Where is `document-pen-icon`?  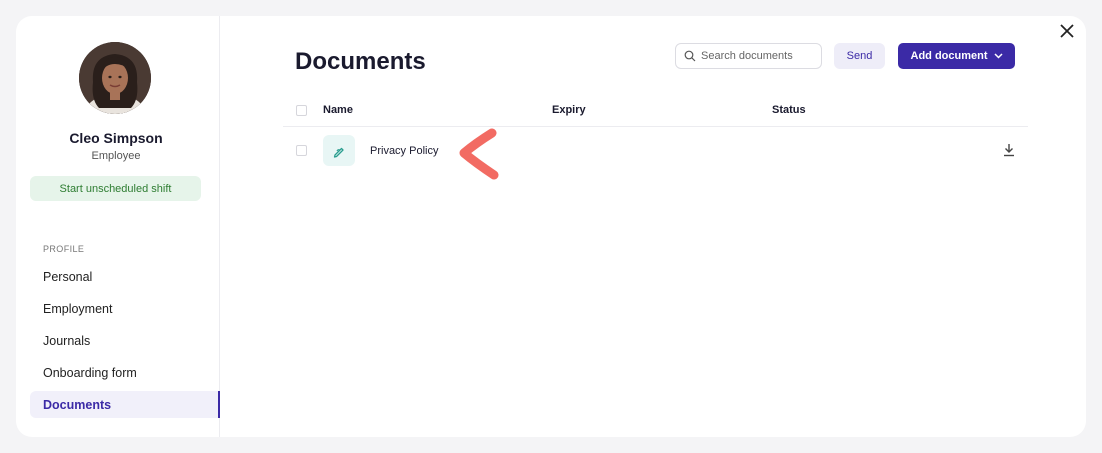 document-pen-icon is located at coordinates (339, 150).